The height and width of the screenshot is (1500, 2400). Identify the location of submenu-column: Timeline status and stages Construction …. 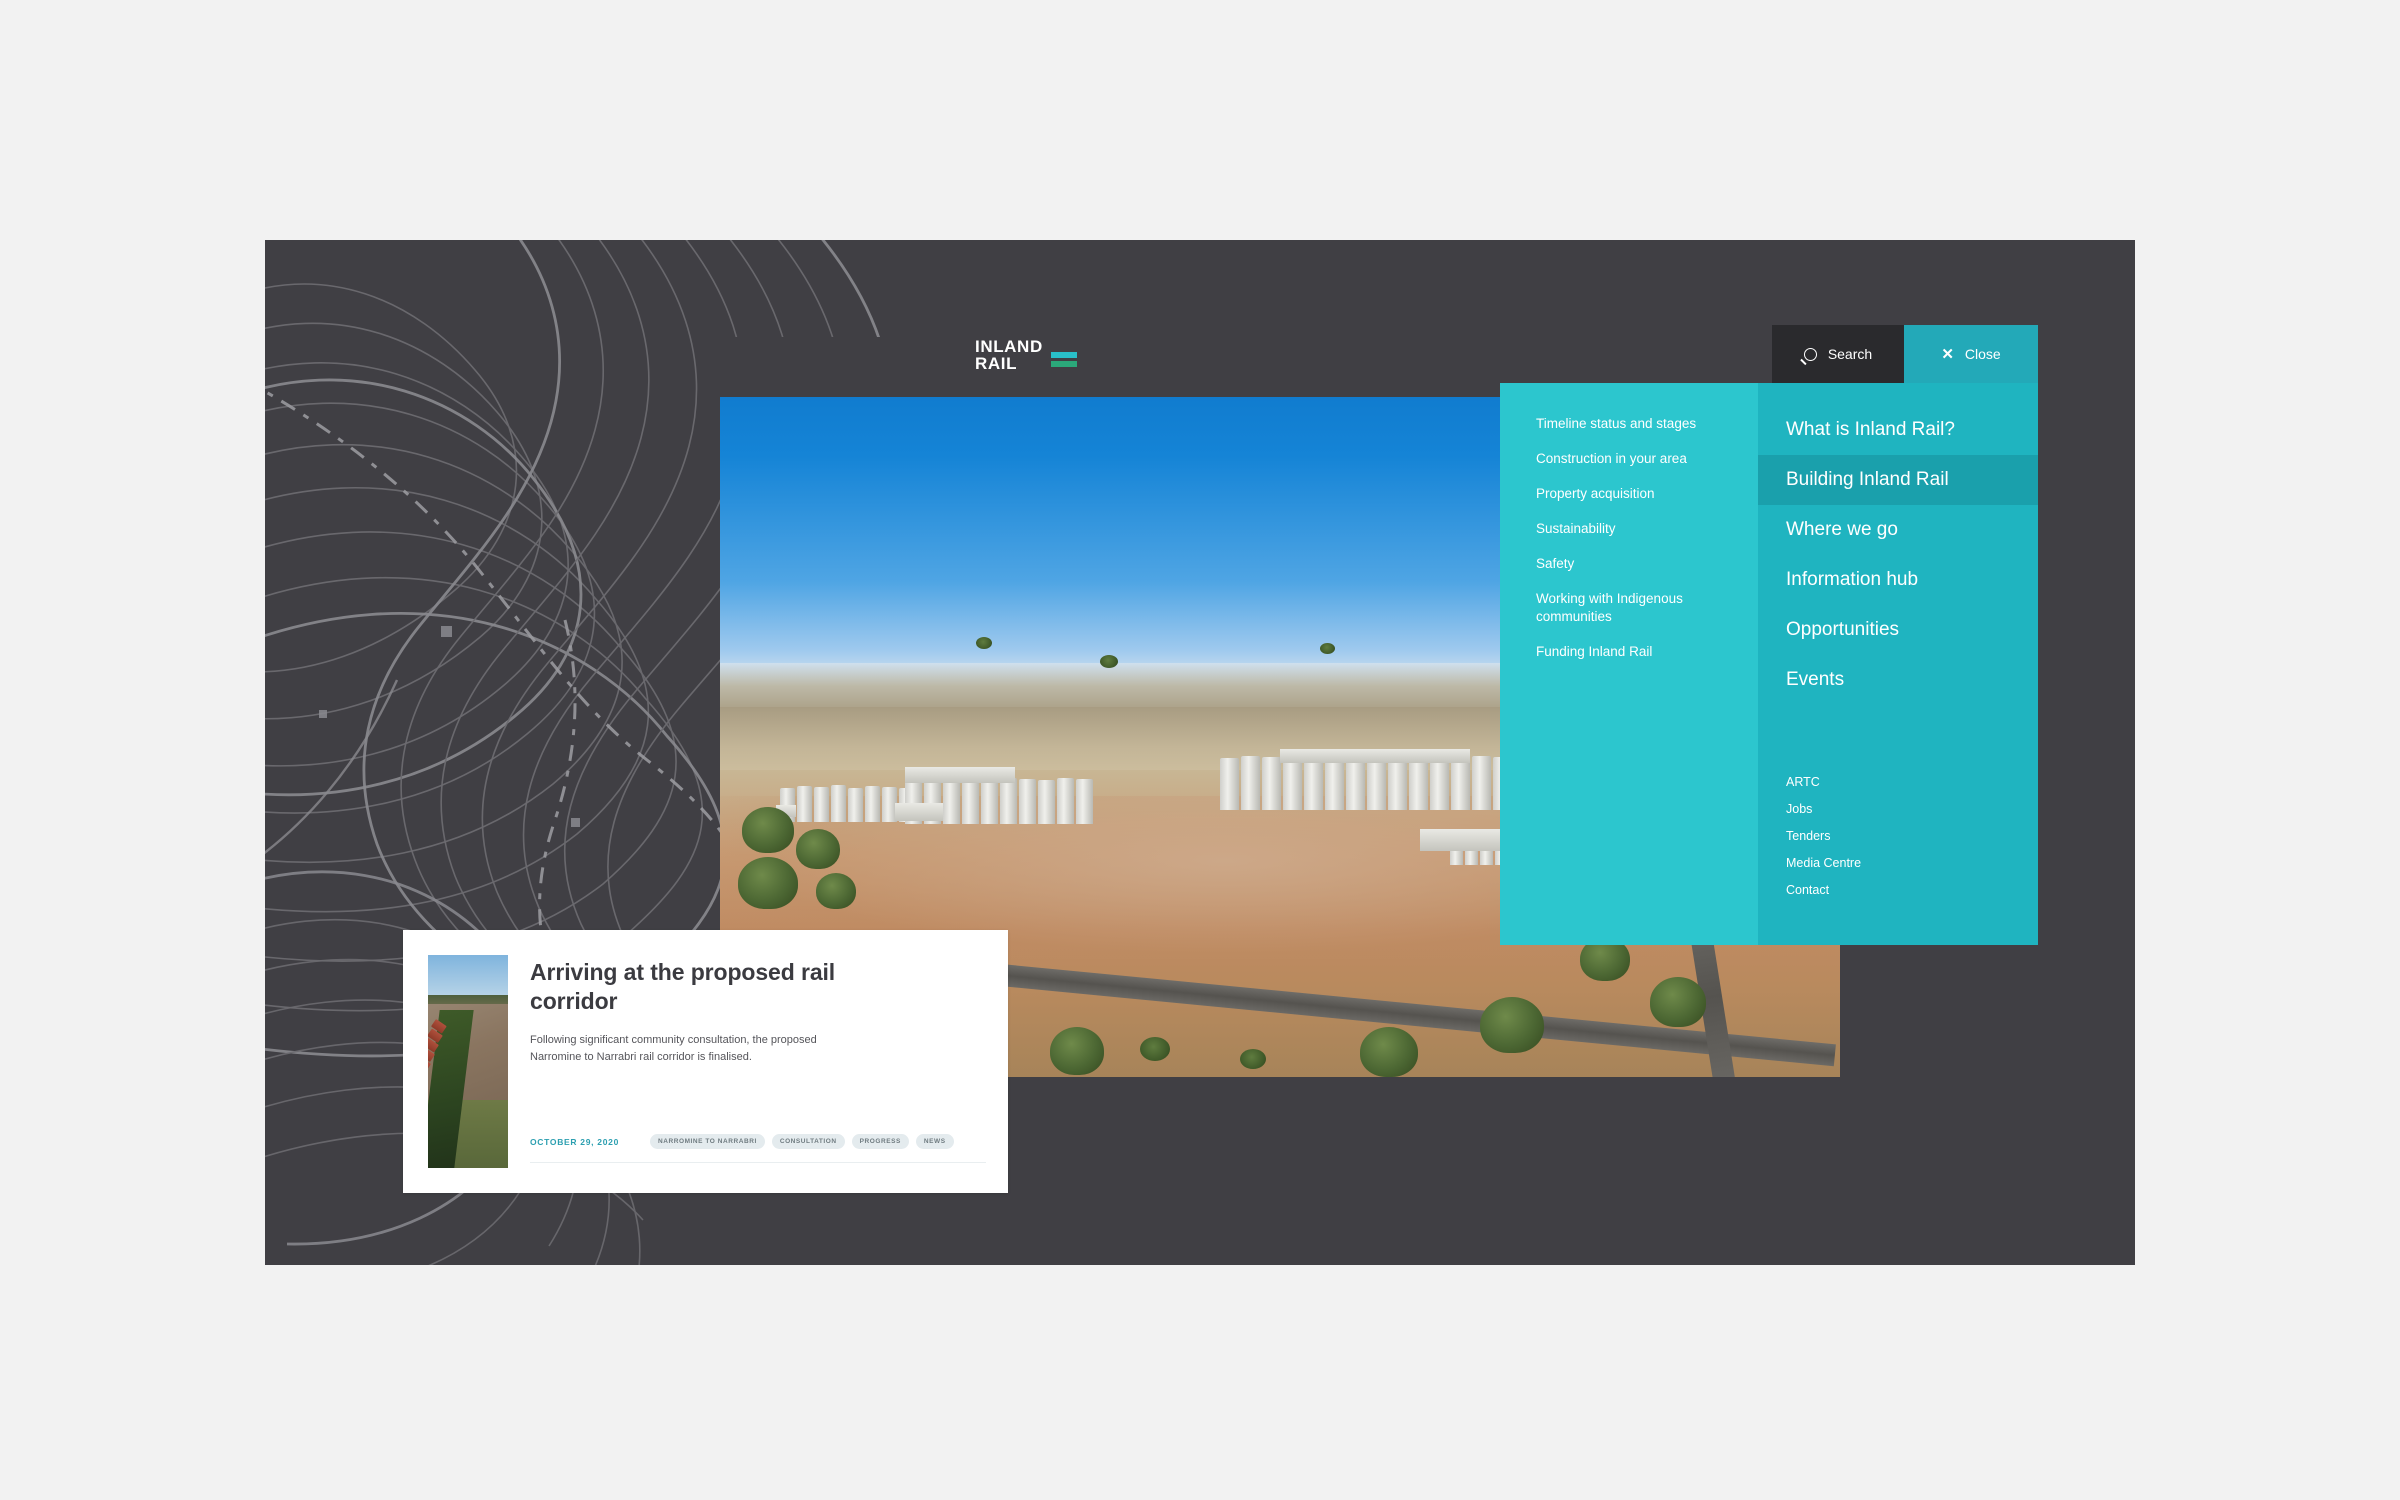
(1629, 664).